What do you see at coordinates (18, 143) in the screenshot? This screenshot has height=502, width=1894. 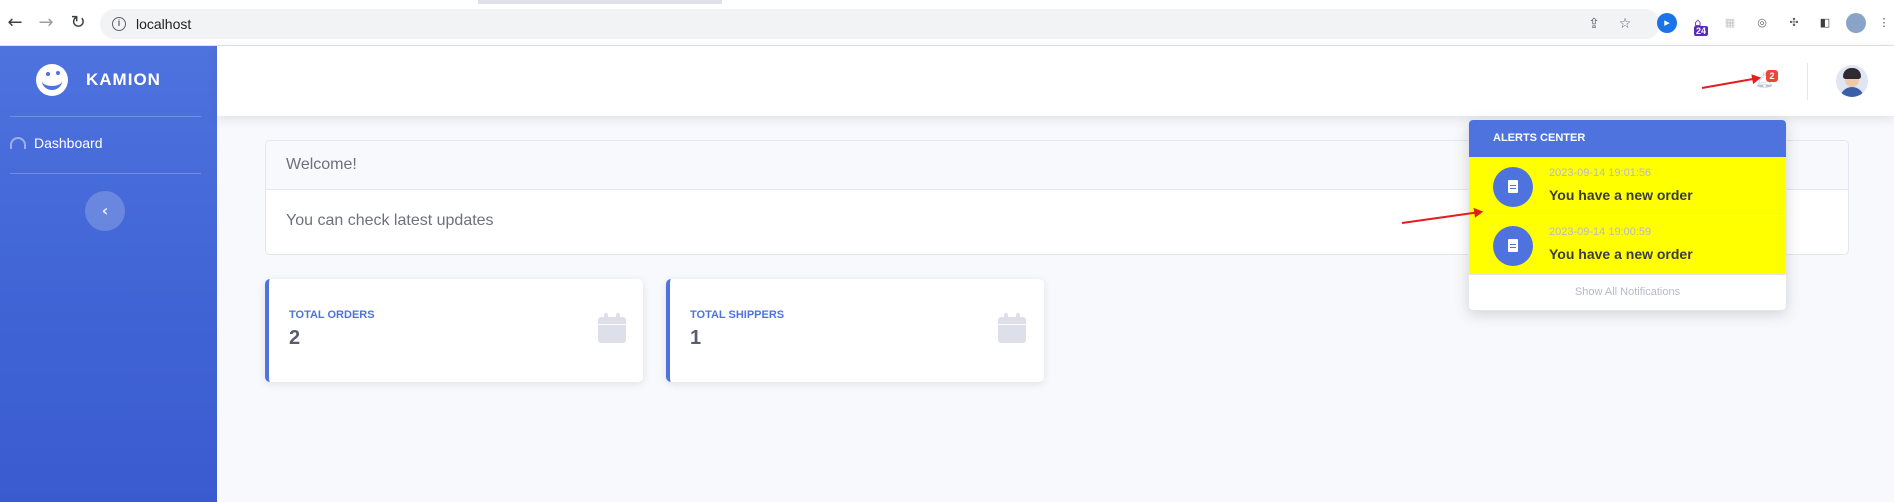 I see `dashboard-icon` at bounding box center [18, 143].